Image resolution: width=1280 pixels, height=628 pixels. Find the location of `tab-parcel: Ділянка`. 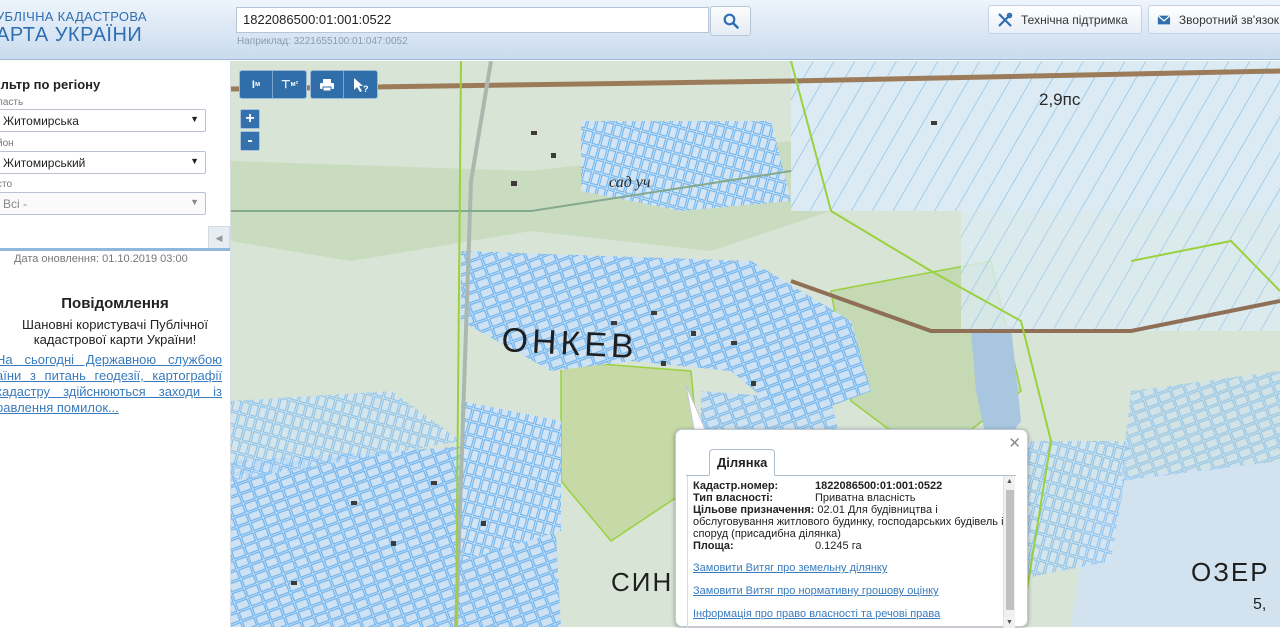

tab-parcel: Ділянка is located at coordinates (742, 462).